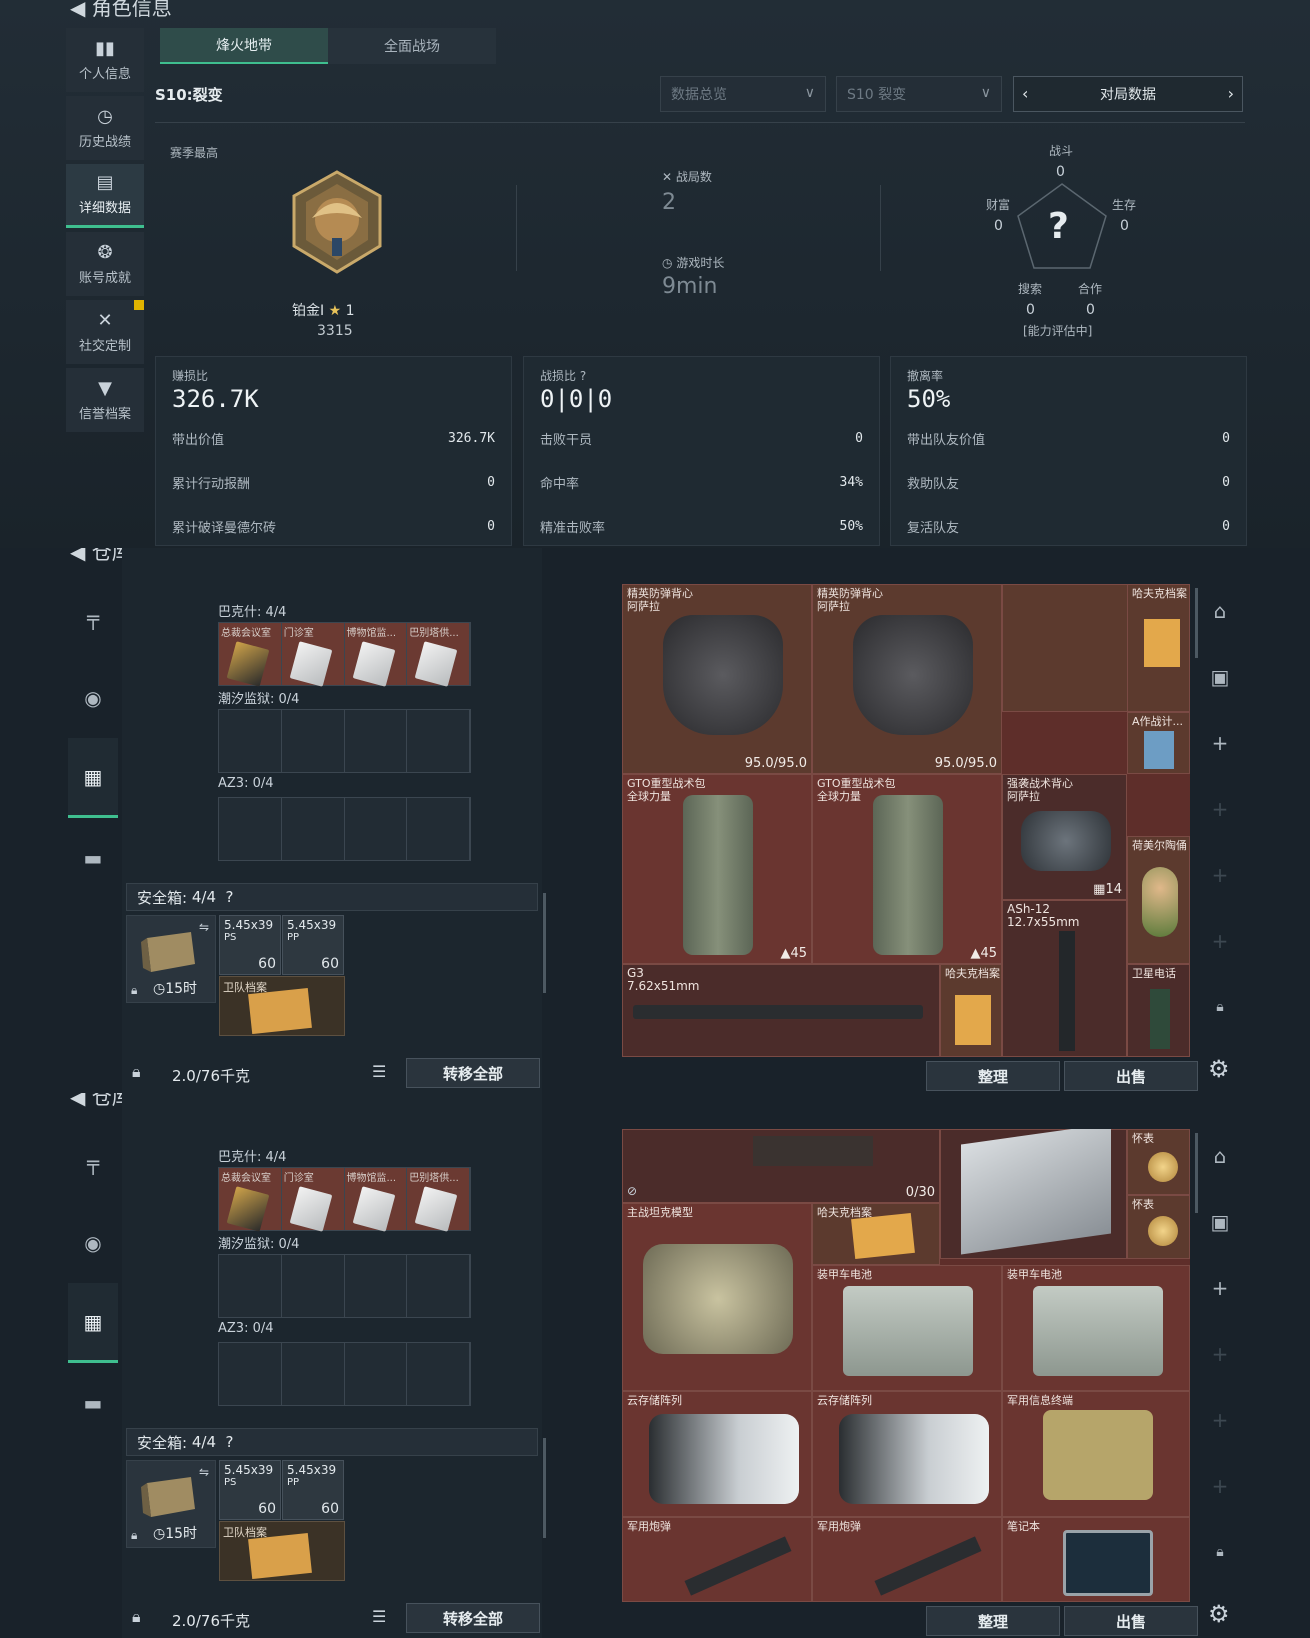  Describe the element at coordinates (1025, 93) in the screenshot. I see `chevron-left-icon: ‹` at that location.